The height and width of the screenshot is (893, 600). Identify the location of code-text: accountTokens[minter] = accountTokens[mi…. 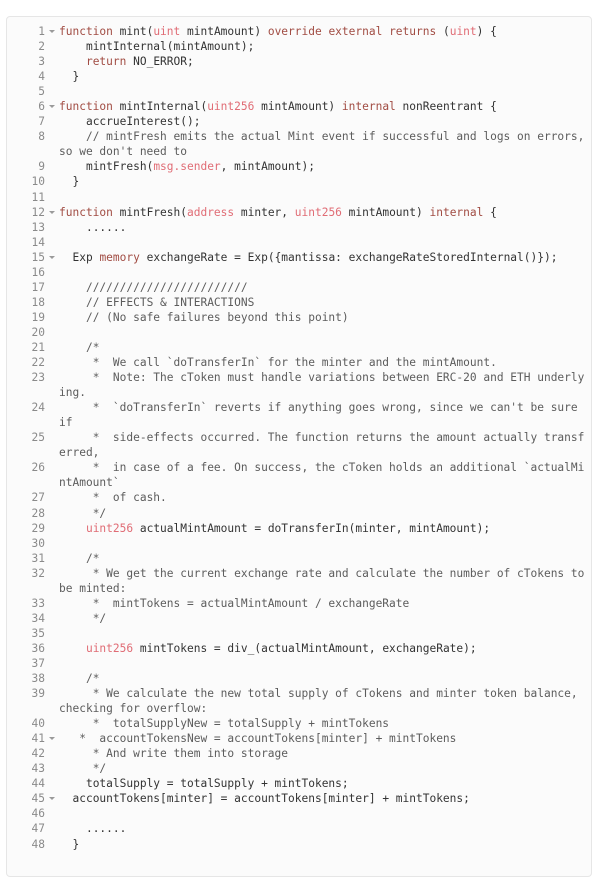
(325, 798).